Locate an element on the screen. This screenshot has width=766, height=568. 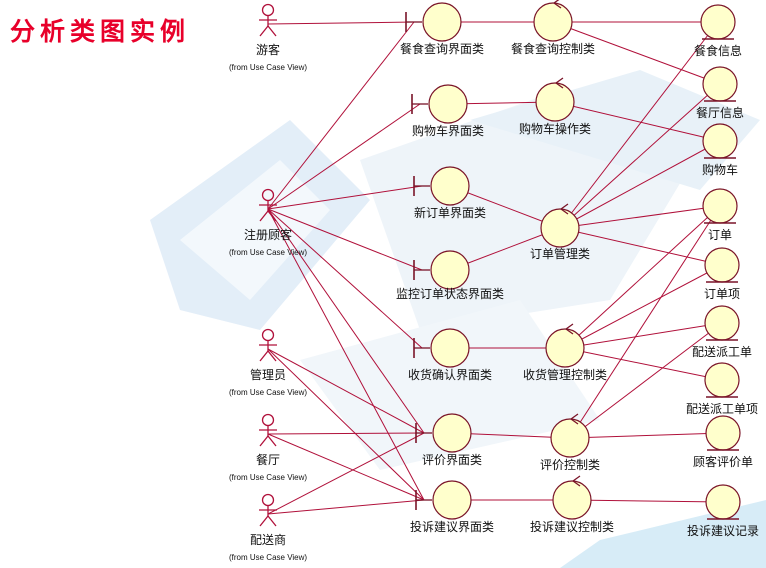
entity-e_meal-label: 餐食信息 is located at coordinates (718, 50).